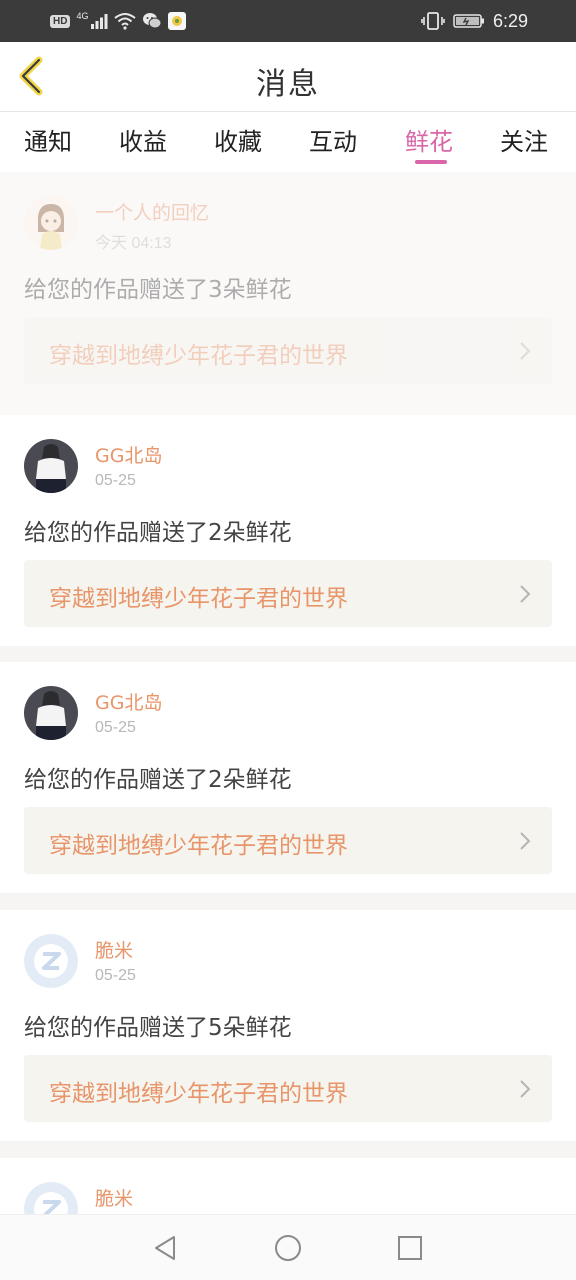 This screenshot has width=576, height=1280. I want to click on tab-earnings: 收益, so click(143, 139).